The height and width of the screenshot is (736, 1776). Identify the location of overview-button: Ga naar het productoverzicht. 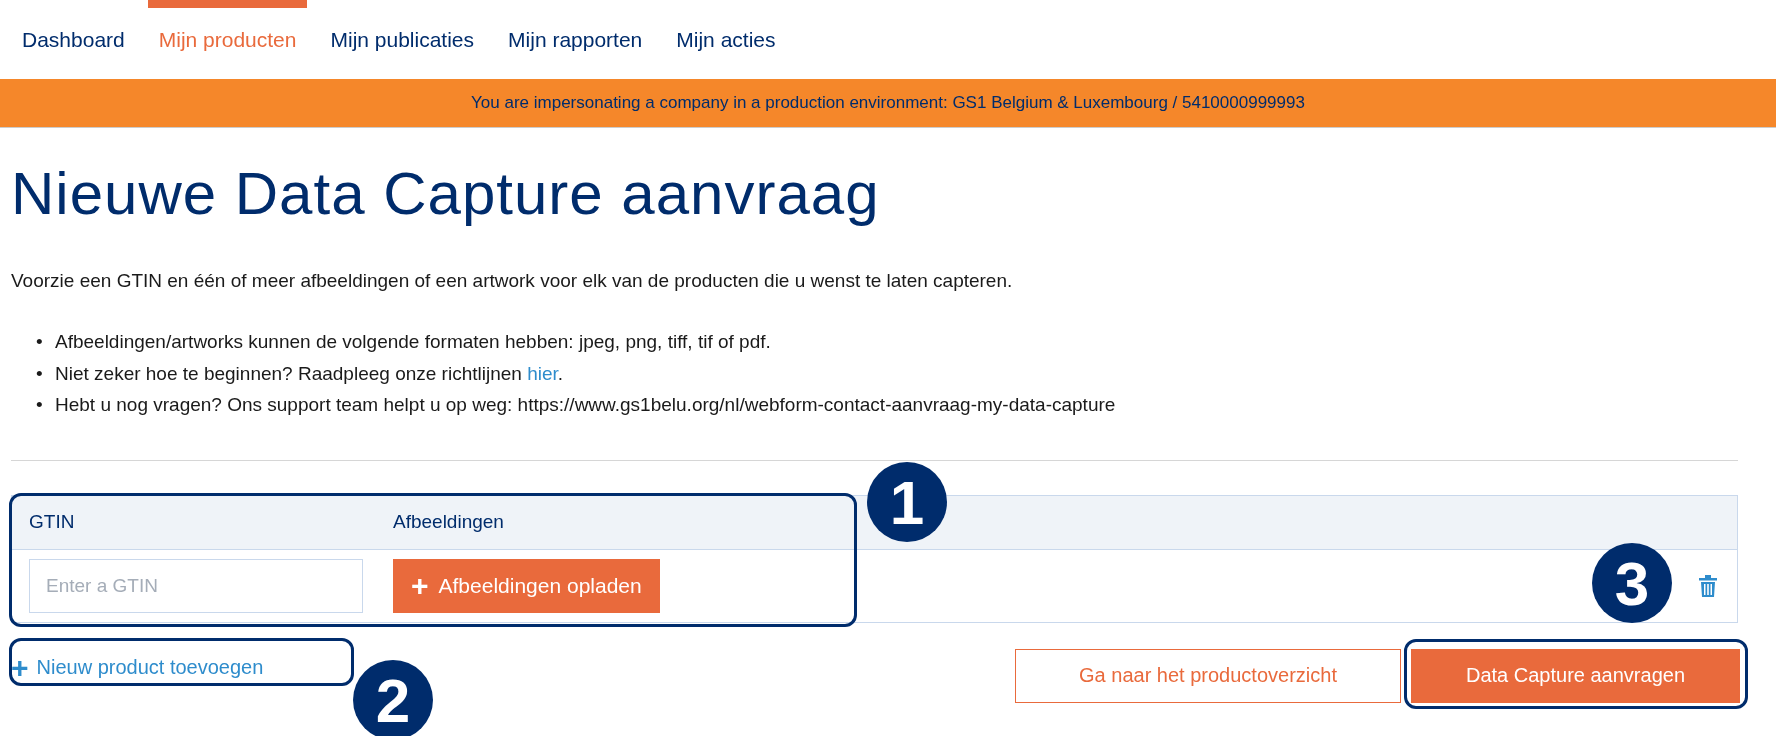
(1208, 675).